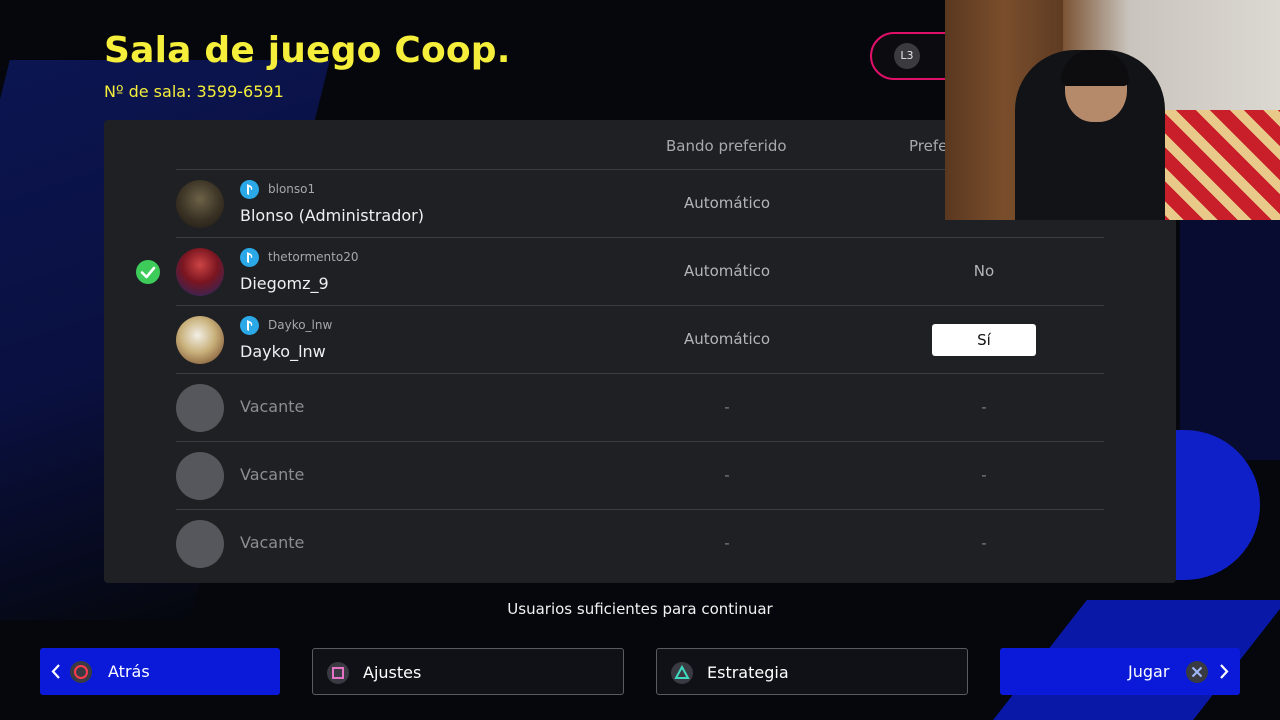 The height and width of the screenshot is (720, 1280). What do you see at coordinates (148, 272) in the screenshot?
I see `ready-check-icon` at bounding box center [148, 272].